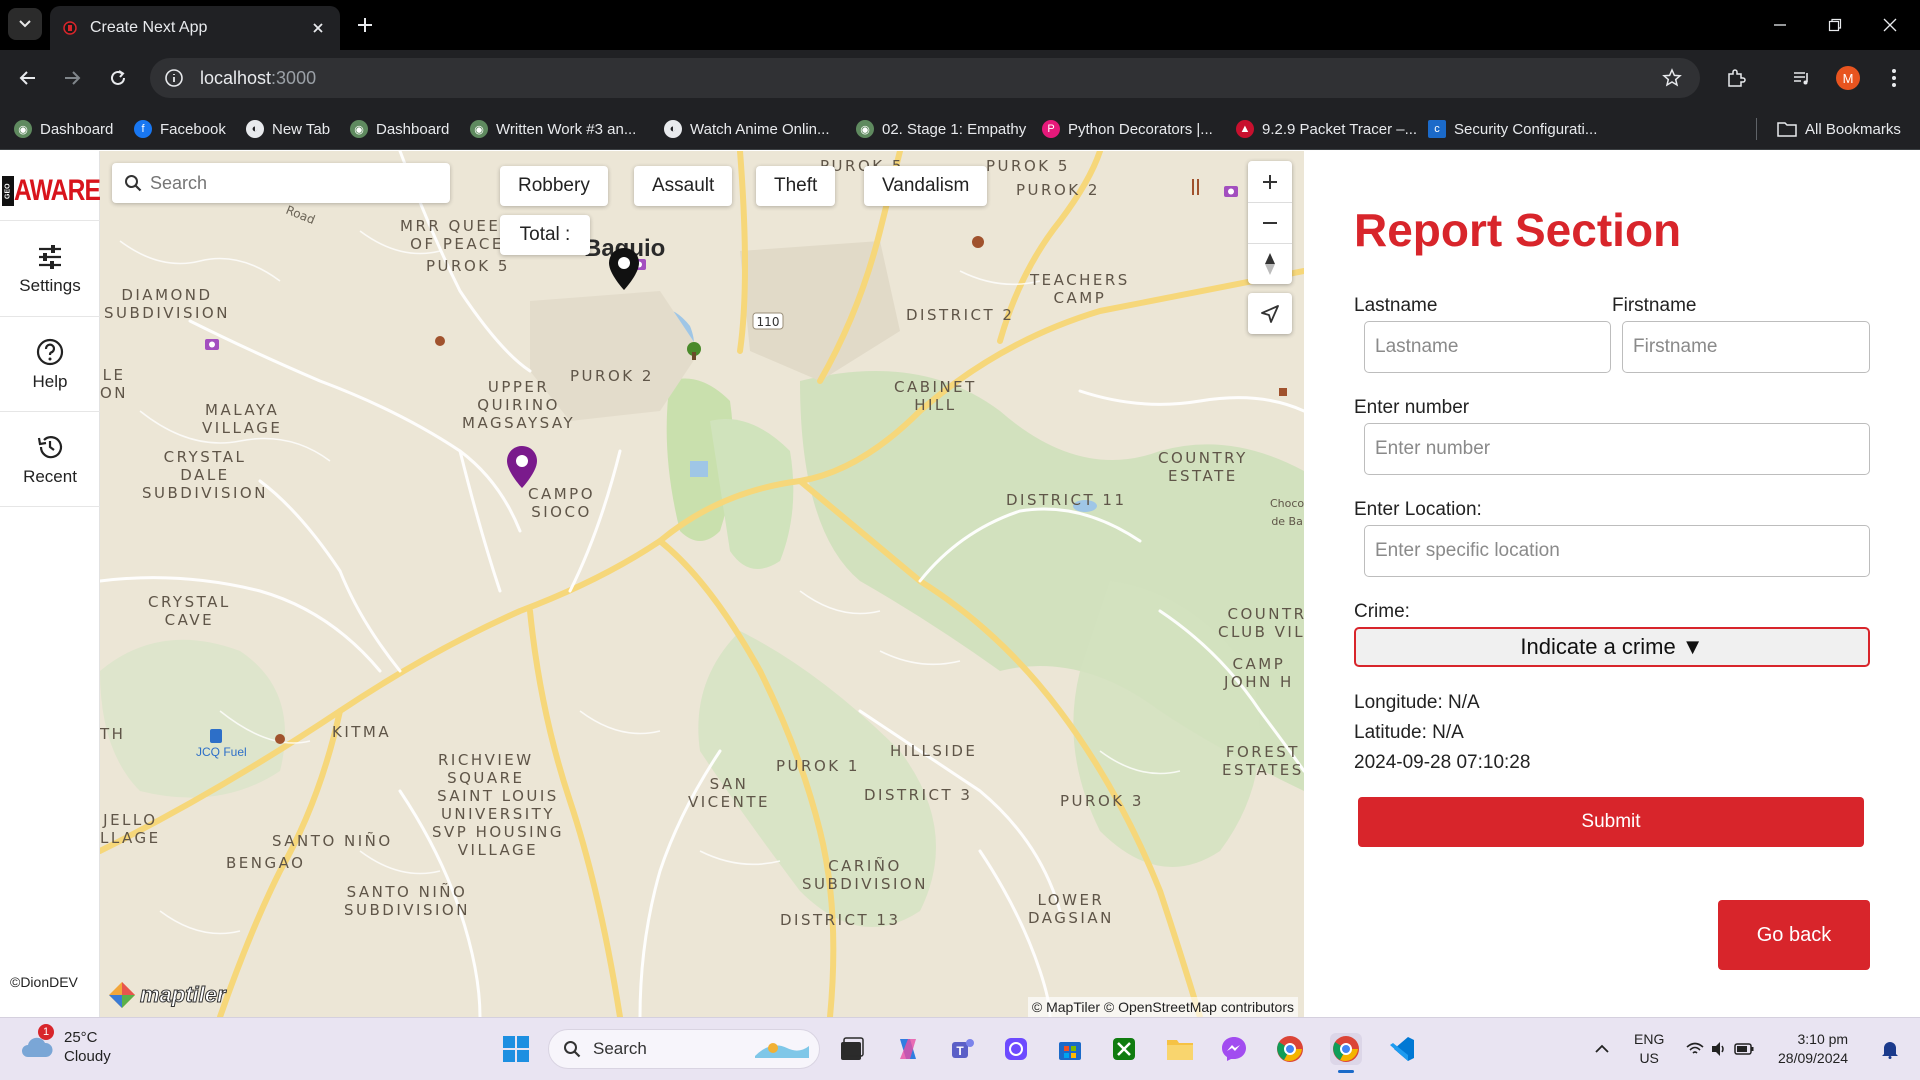  I want to click on forward-button, so click(72, 78).